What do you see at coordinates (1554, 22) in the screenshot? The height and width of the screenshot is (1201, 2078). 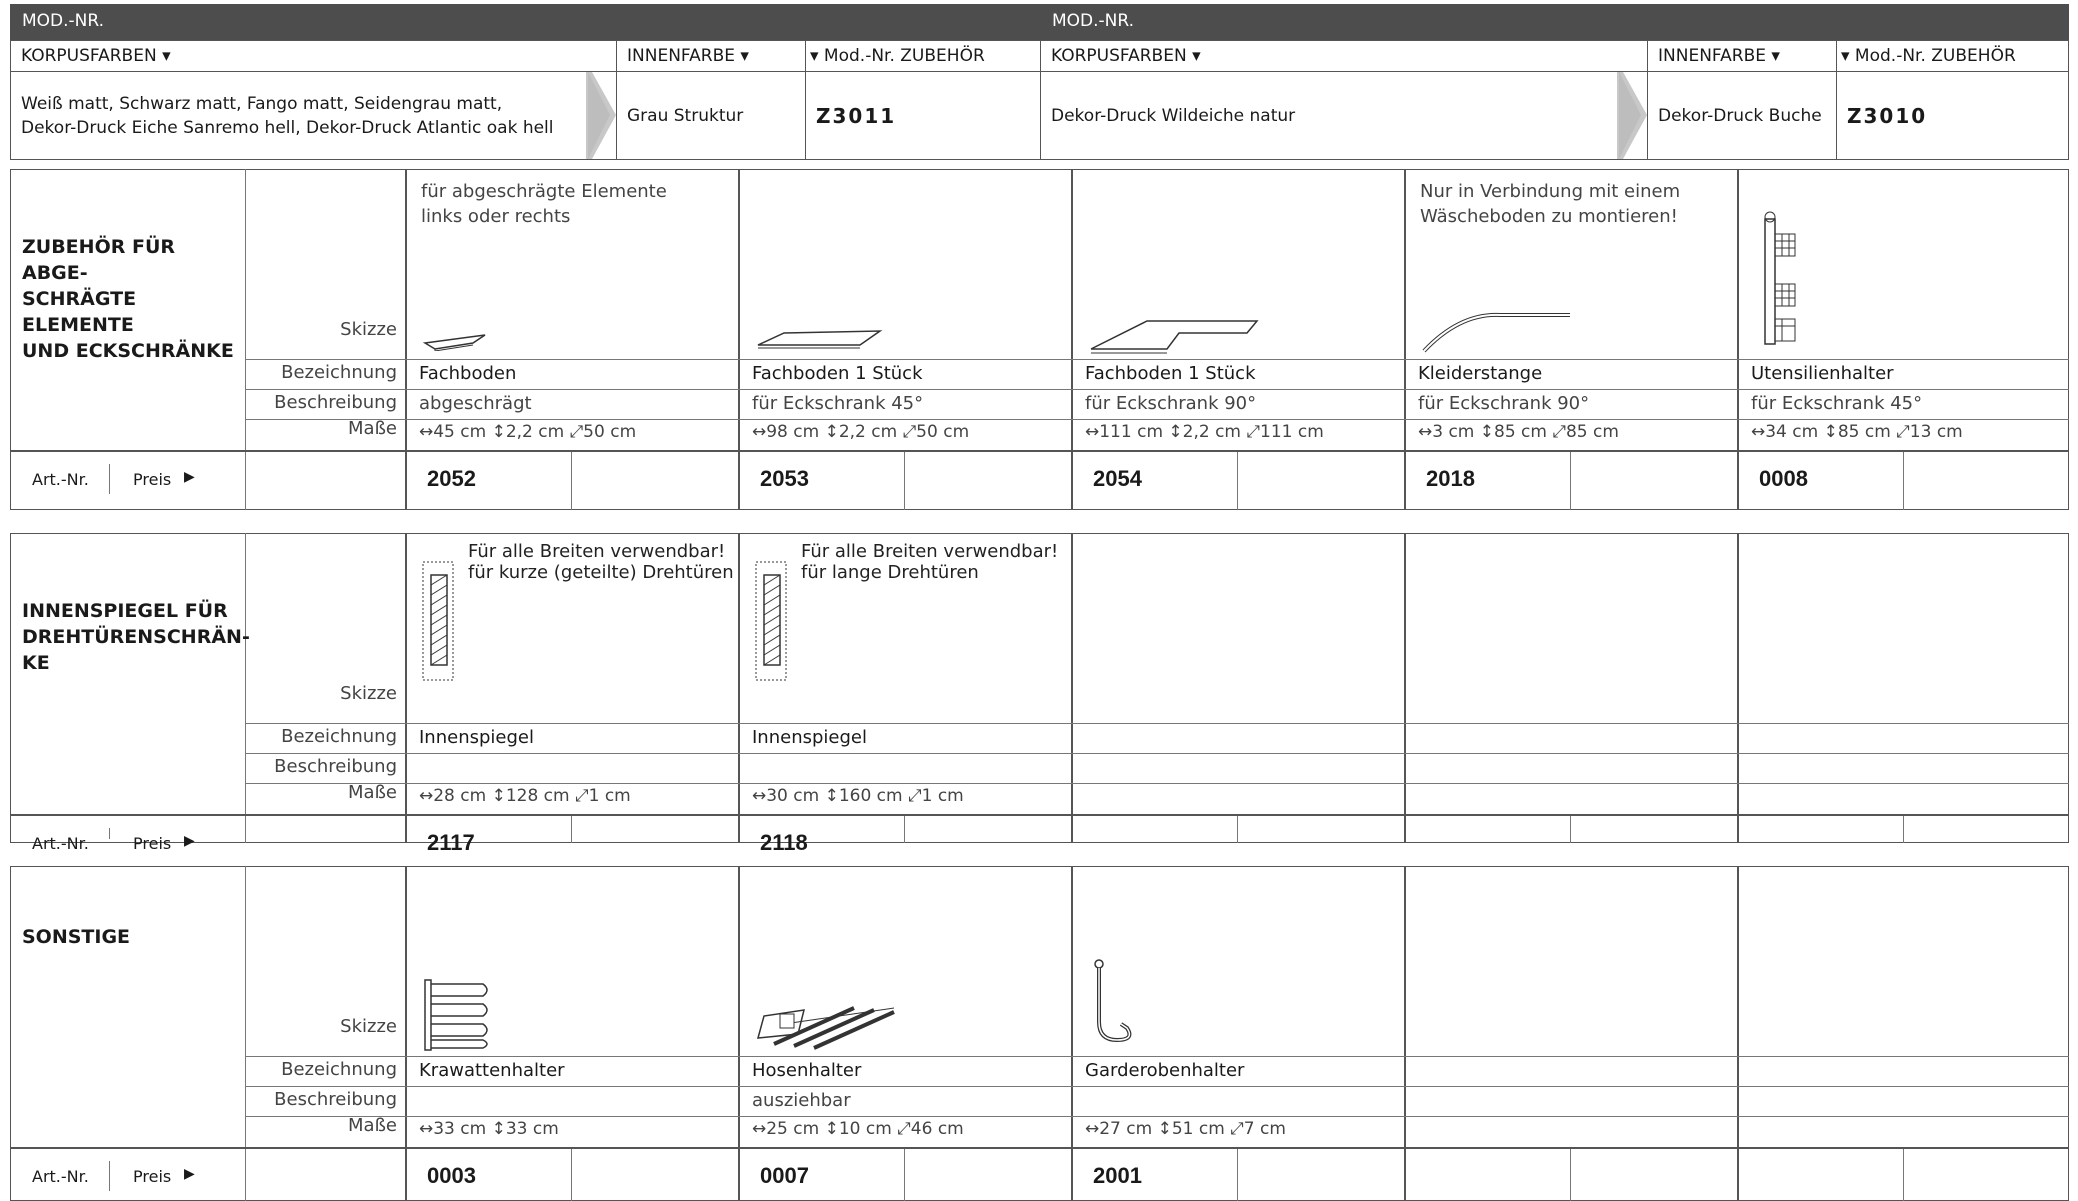 I see `mod-nr-header-right: MOD.-NR.` at bounding box center [1554, 22].